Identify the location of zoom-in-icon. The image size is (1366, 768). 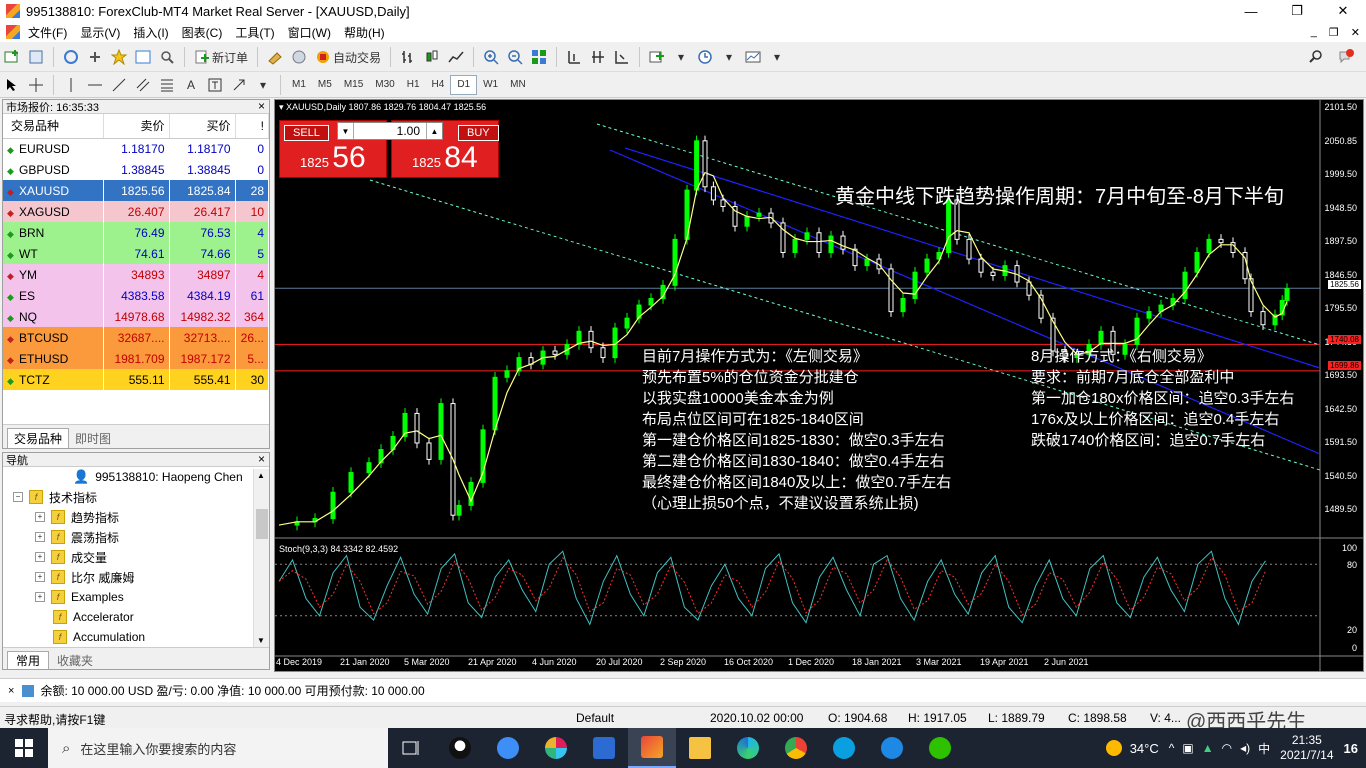
(491, 57).